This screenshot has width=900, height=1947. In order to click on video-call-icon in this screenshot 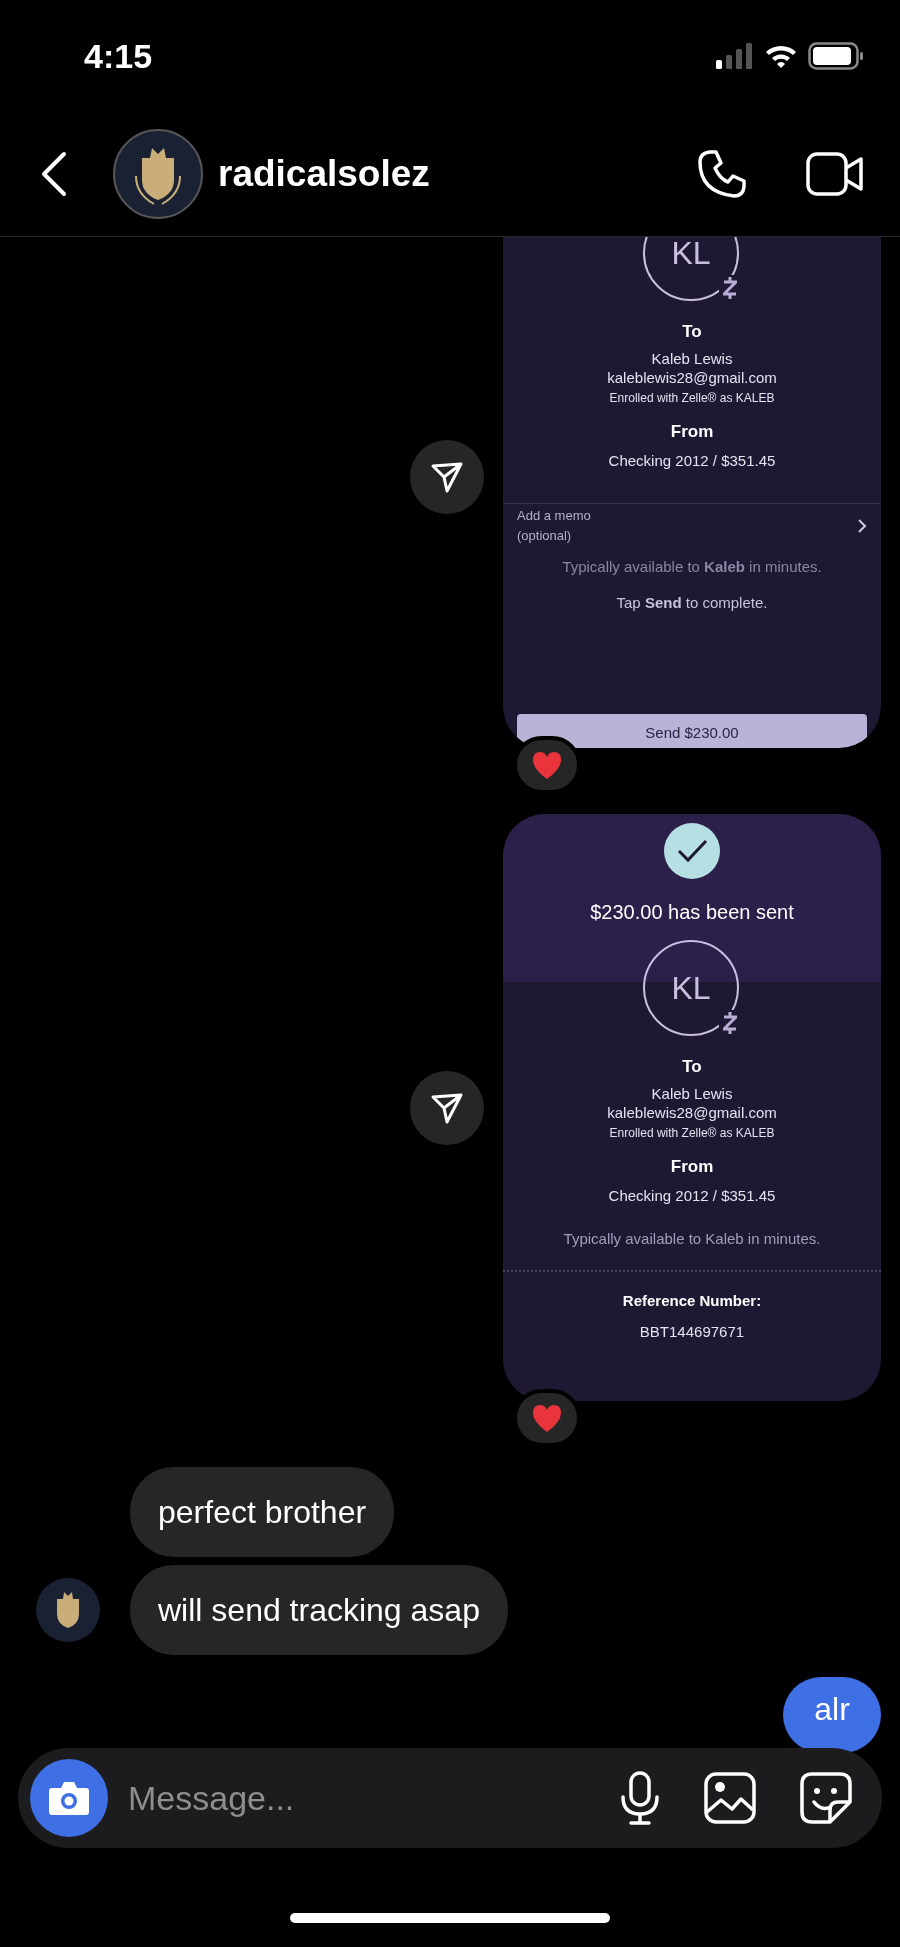, I will do `click(835, 174)`.